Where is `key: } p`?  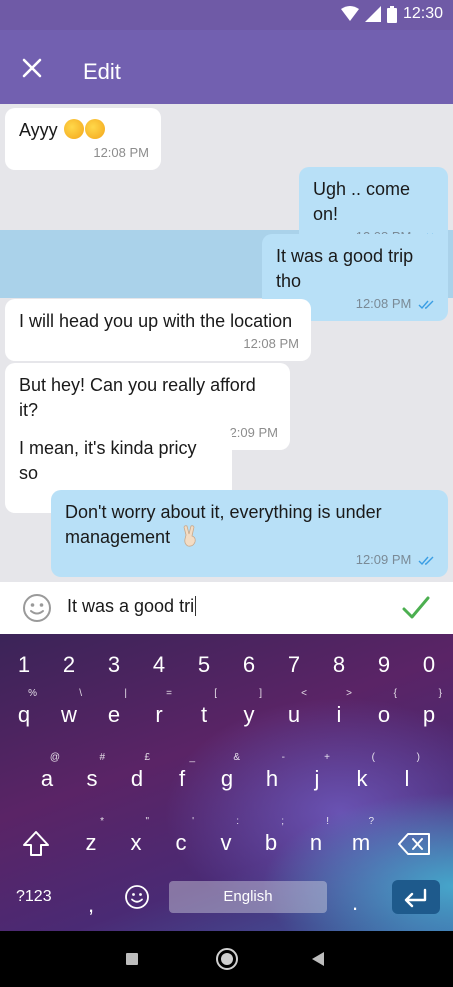 key: } p is located at coordinates (429, 713).